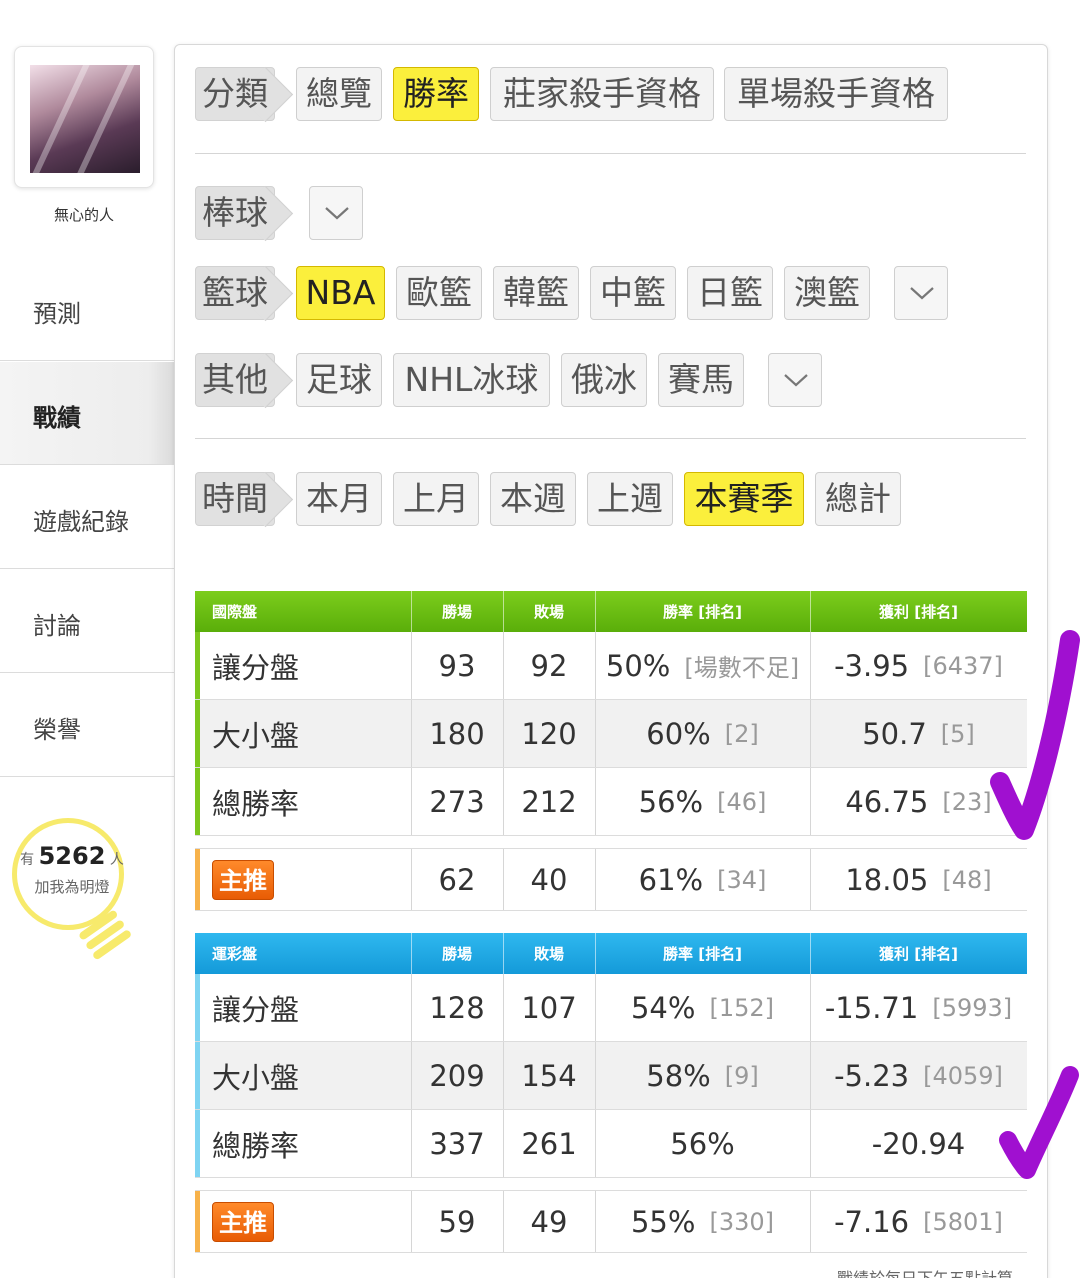  What do you see at coordinates (84, 214) in the screenshot?
I see `username: 無心的人` at bounding box center [84, 214].